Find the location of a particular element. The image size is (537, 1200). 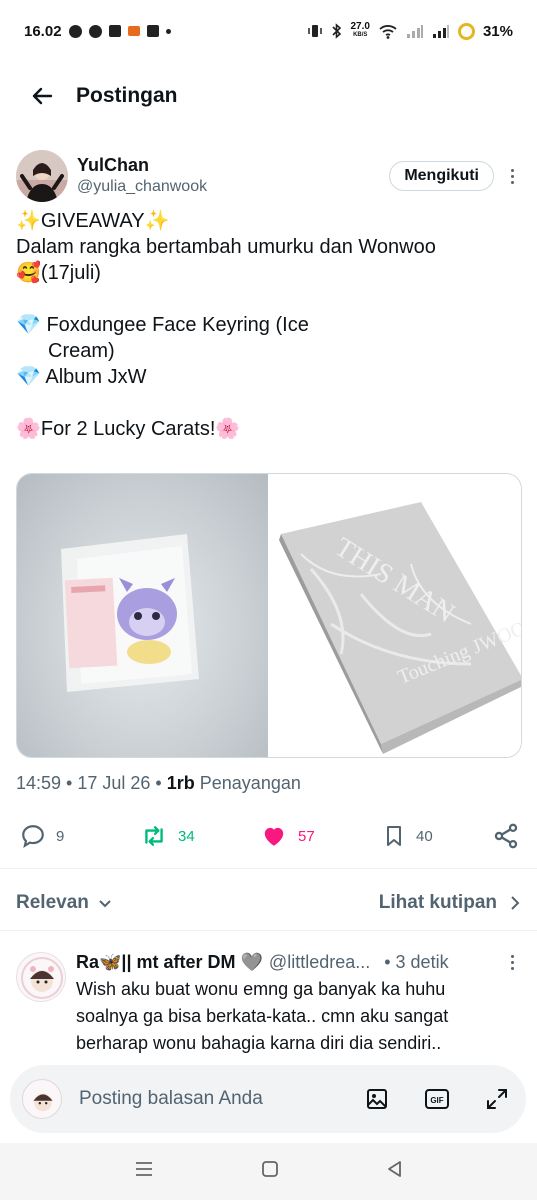

tweet-text-line: 💎 Album JxW is located at coordinates (81, 377).